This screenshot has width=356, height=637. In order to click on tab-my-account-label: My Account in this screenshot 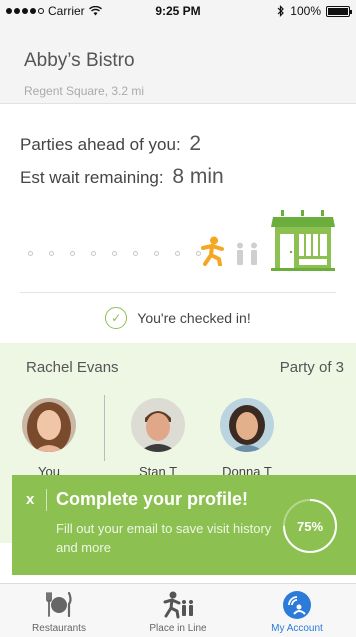, I will do `click(297, 628)`.